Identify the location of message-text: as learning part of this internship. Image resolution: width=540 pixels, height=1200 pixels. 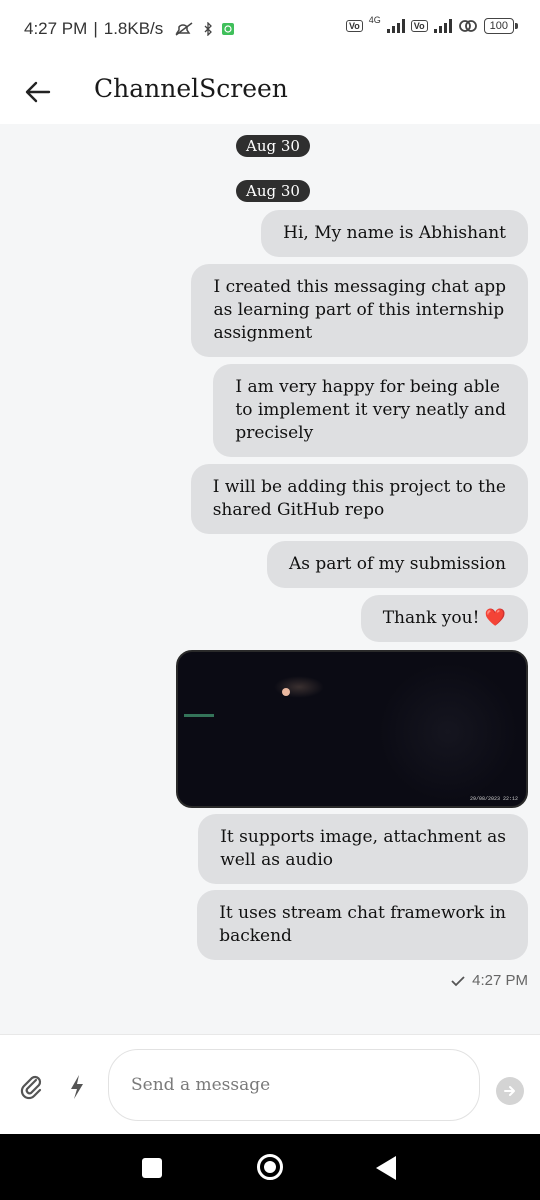
(359, 310).